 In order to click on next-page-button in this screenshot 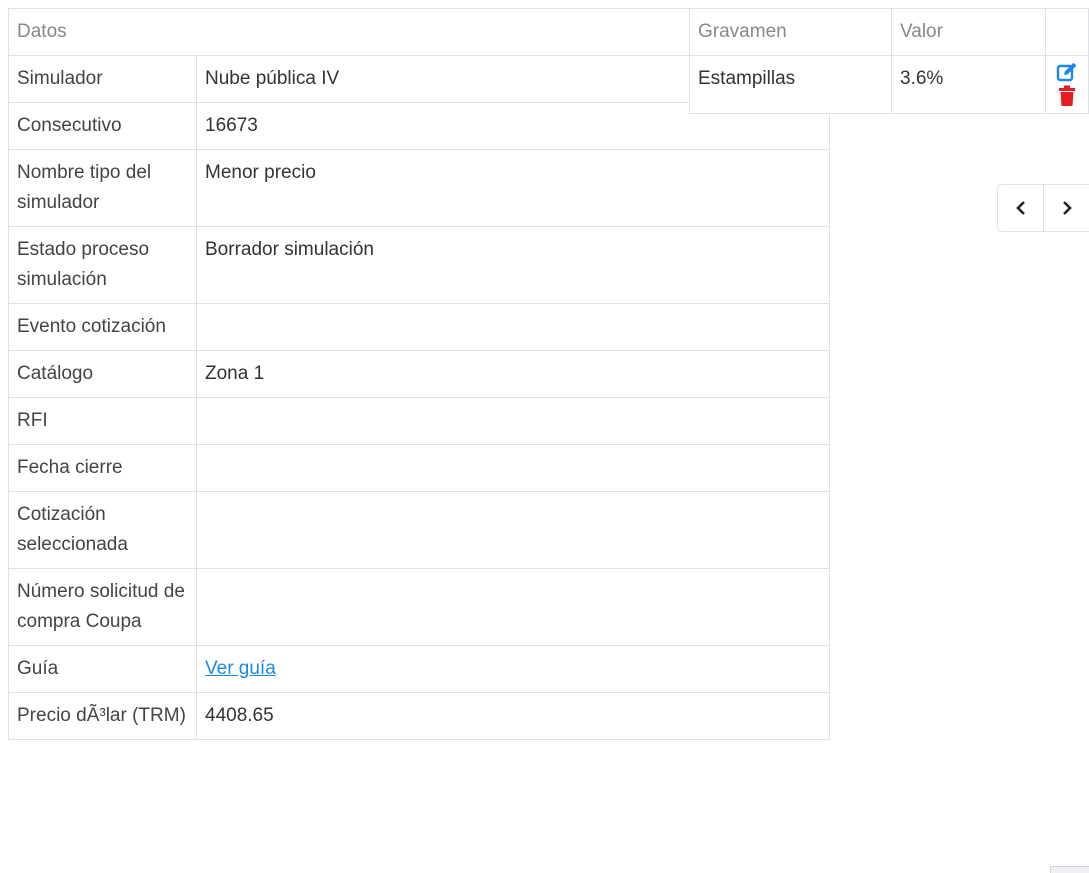, I will do `click(1066, 208)`.